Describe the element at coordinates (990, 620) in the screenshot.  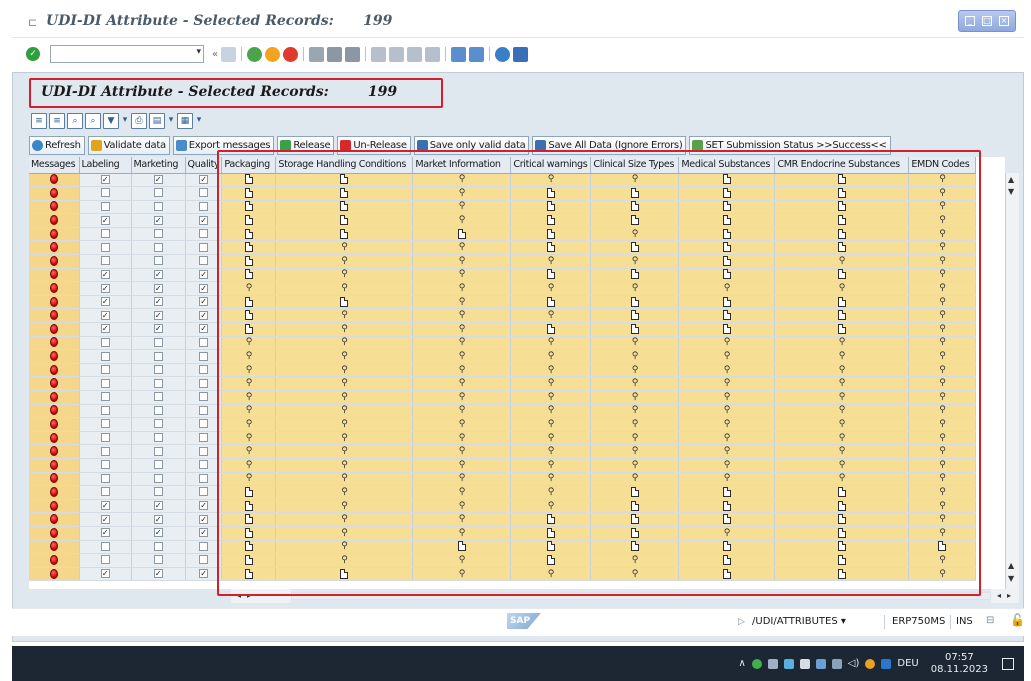
I see `layout-config-icon: ⊟` at that location.